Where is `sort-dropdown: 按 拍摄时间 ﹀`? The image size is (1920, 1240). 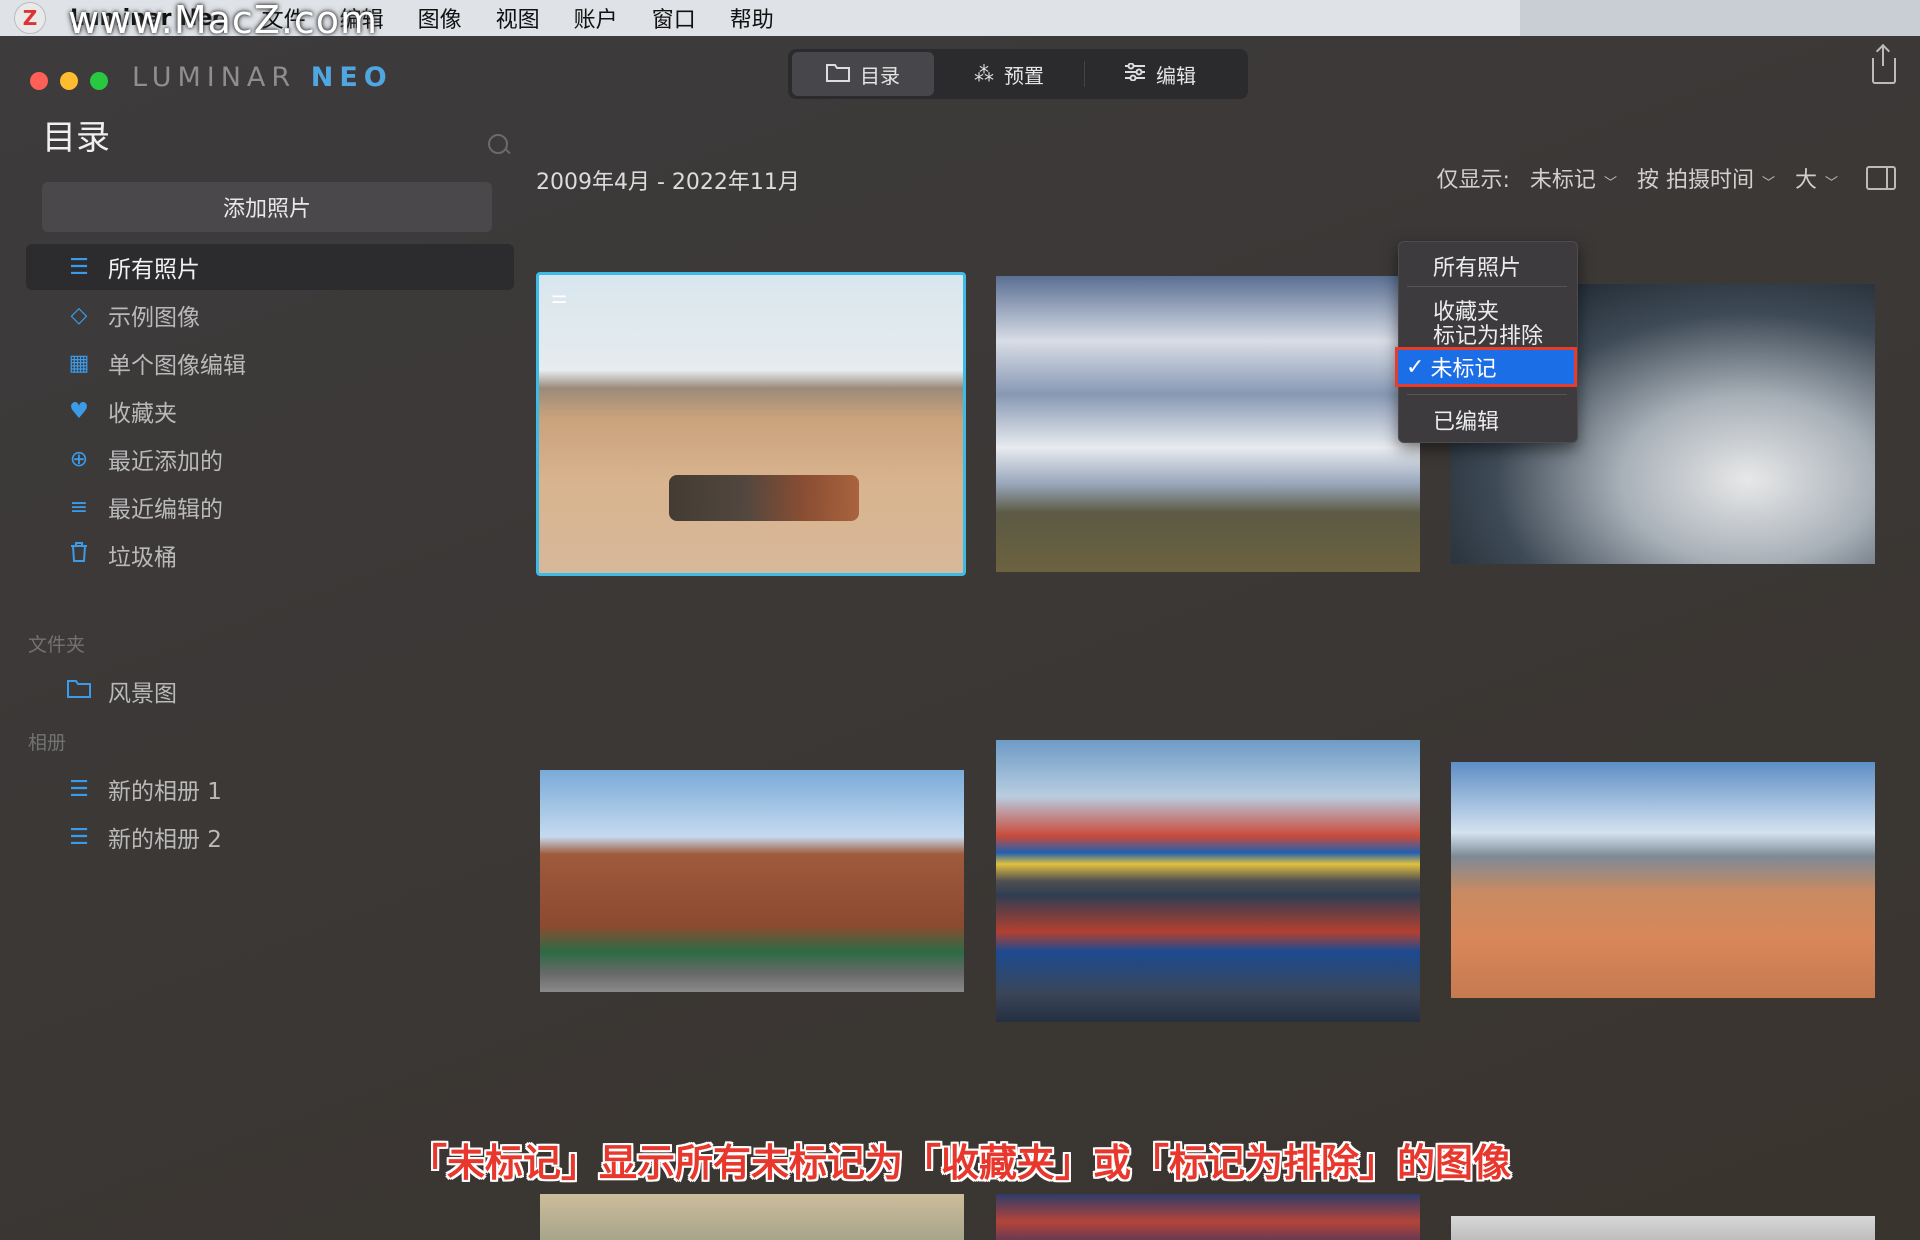 sort-dropdown: 按 拍摄时间 ﹀ is located at coordinates (1706, 178).